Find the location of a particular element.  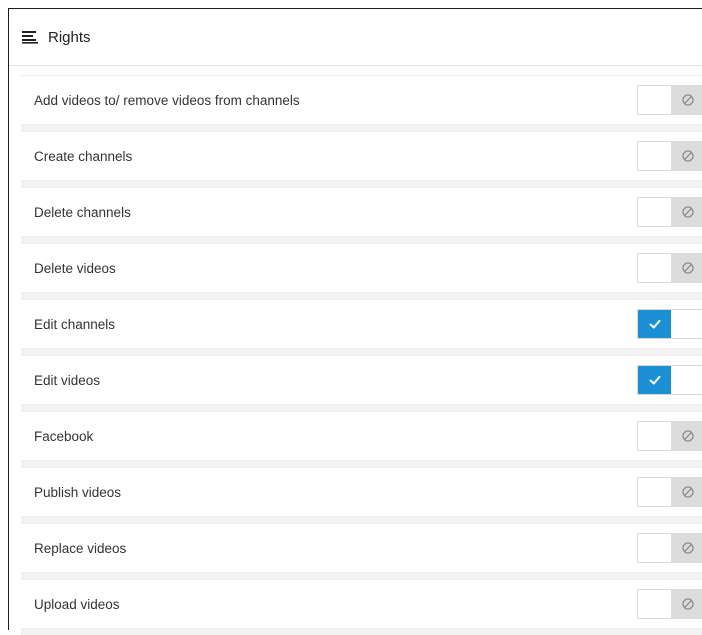

right-row: Facebook is located at coordinates (361, 436).